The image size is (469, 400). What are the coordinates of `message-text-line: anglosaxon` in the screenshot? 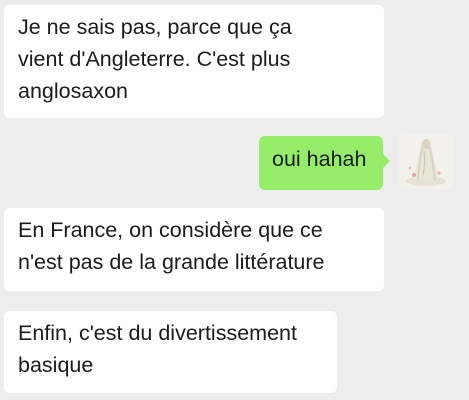 It's located at (73, 91).